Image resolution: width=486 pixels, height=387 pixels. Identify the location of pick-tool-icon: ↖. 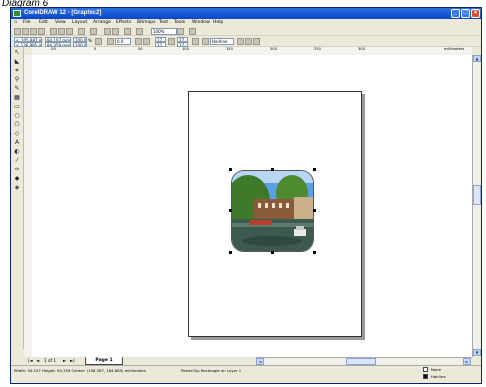
(17, 52).